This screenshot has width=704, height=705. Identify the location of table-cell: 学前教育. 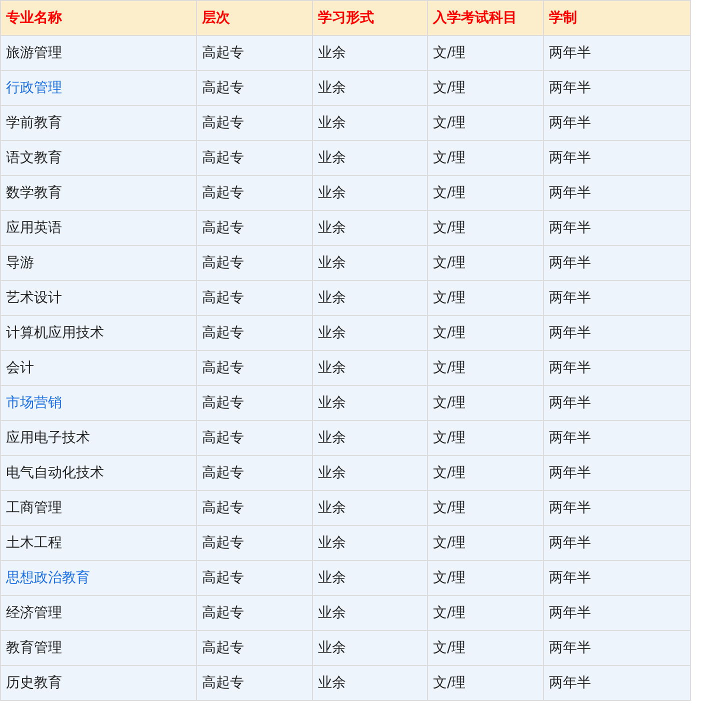
(98, 123).